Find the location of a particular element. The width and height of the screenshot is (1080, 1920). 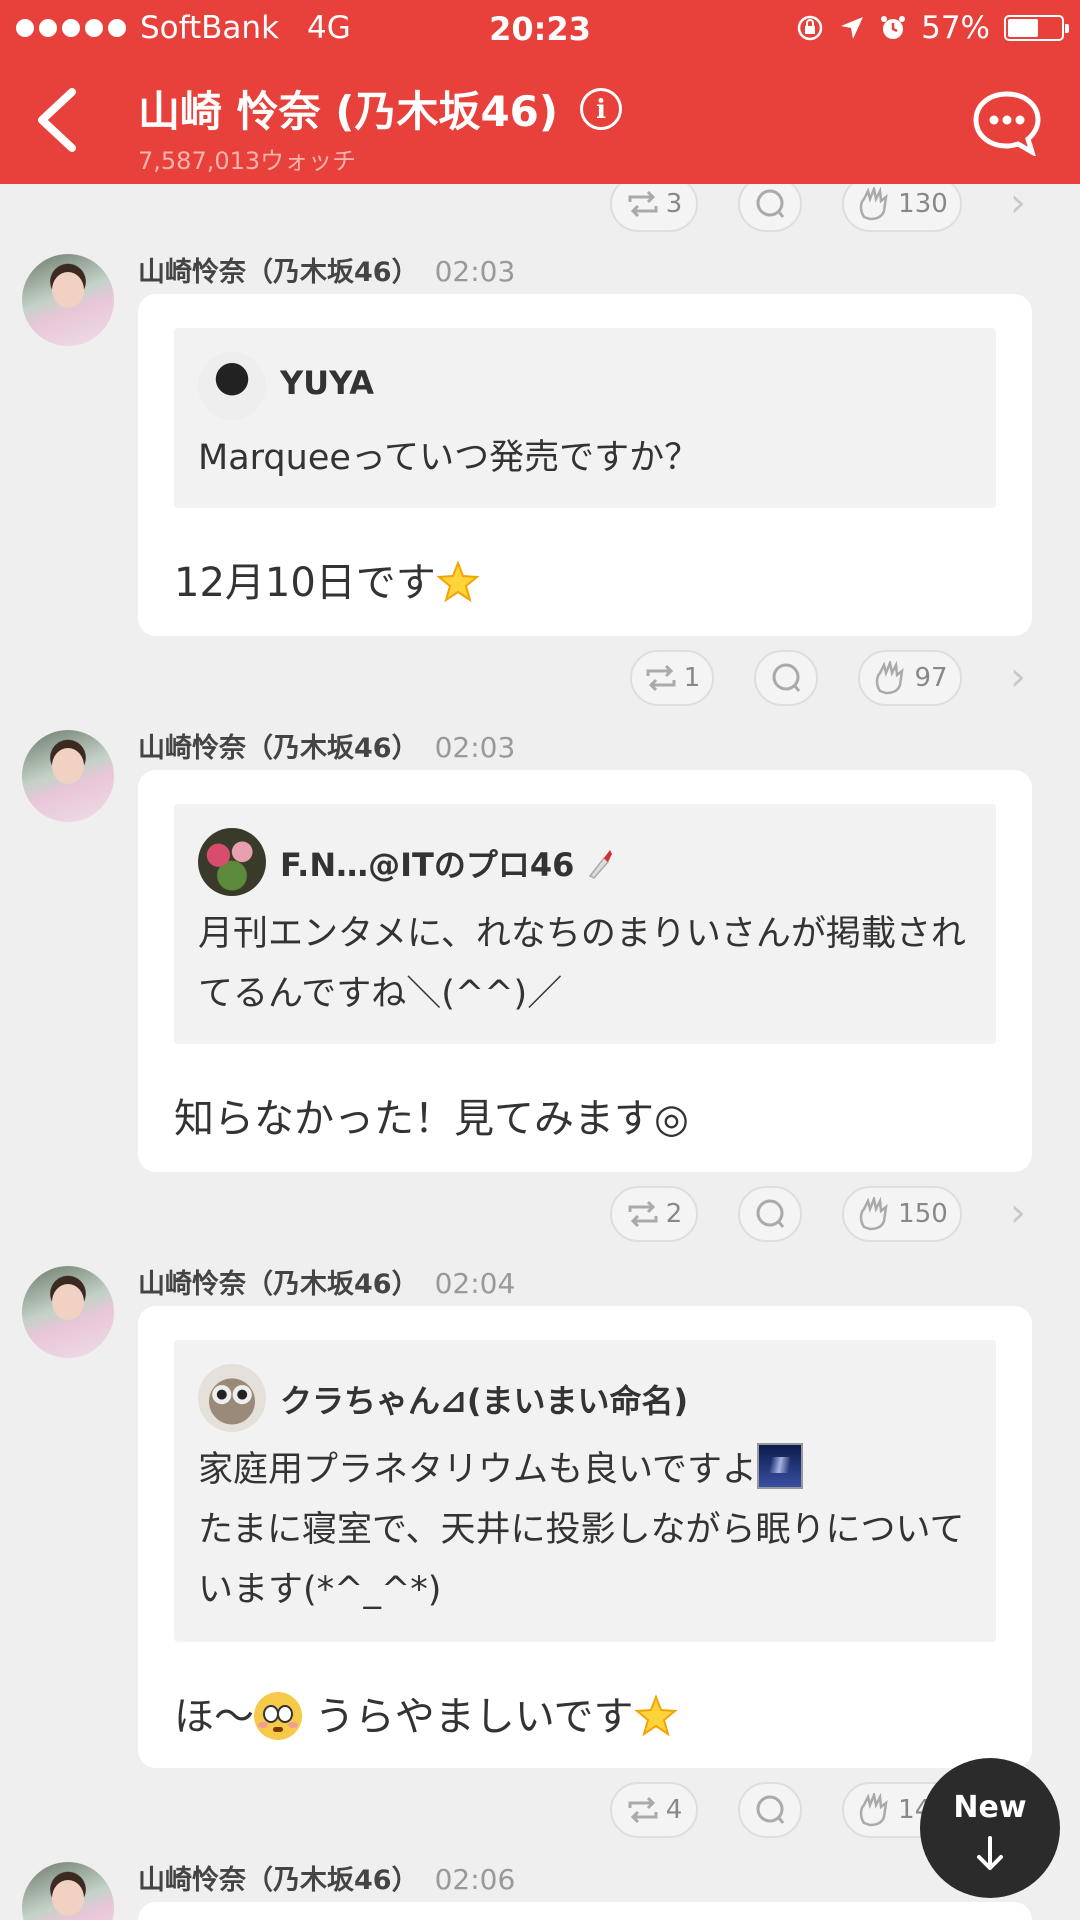

location-arrow-icon is located at coordinates (852, 28).